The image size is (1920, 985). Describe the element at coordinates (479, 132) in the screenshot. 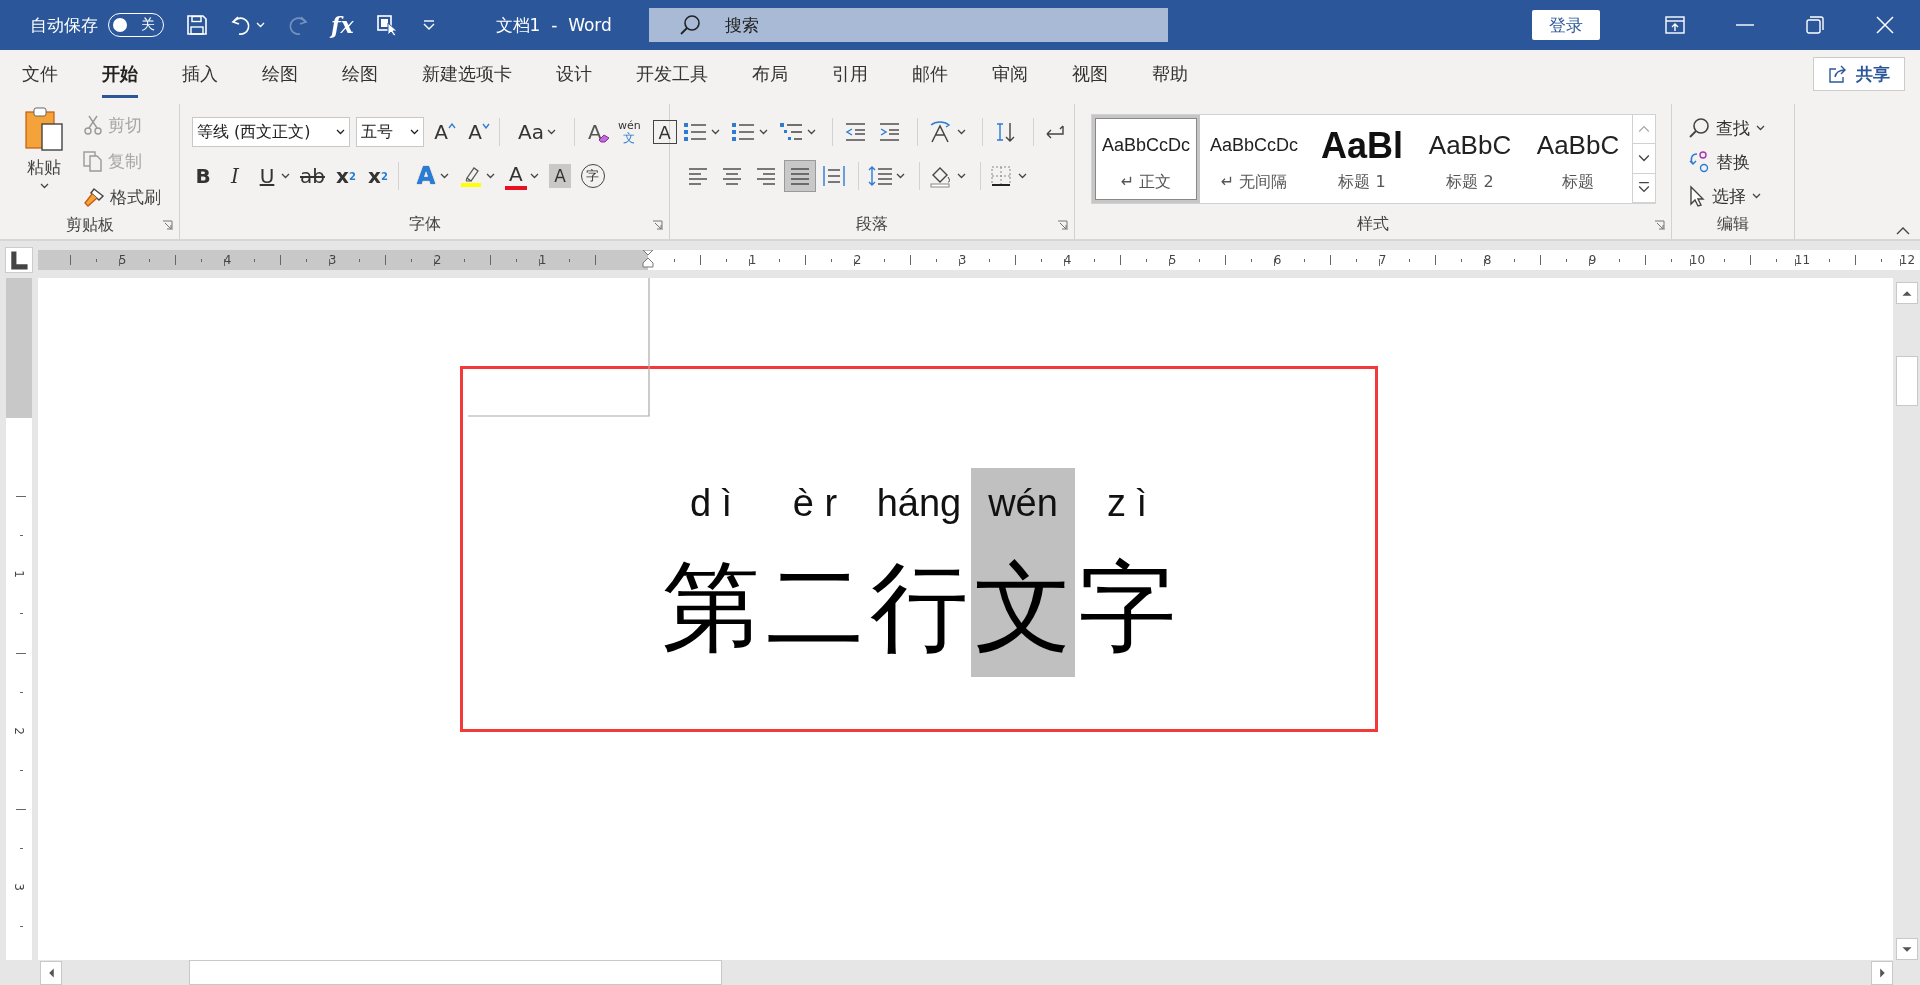

I see `shrink-font-button: A` at that location.